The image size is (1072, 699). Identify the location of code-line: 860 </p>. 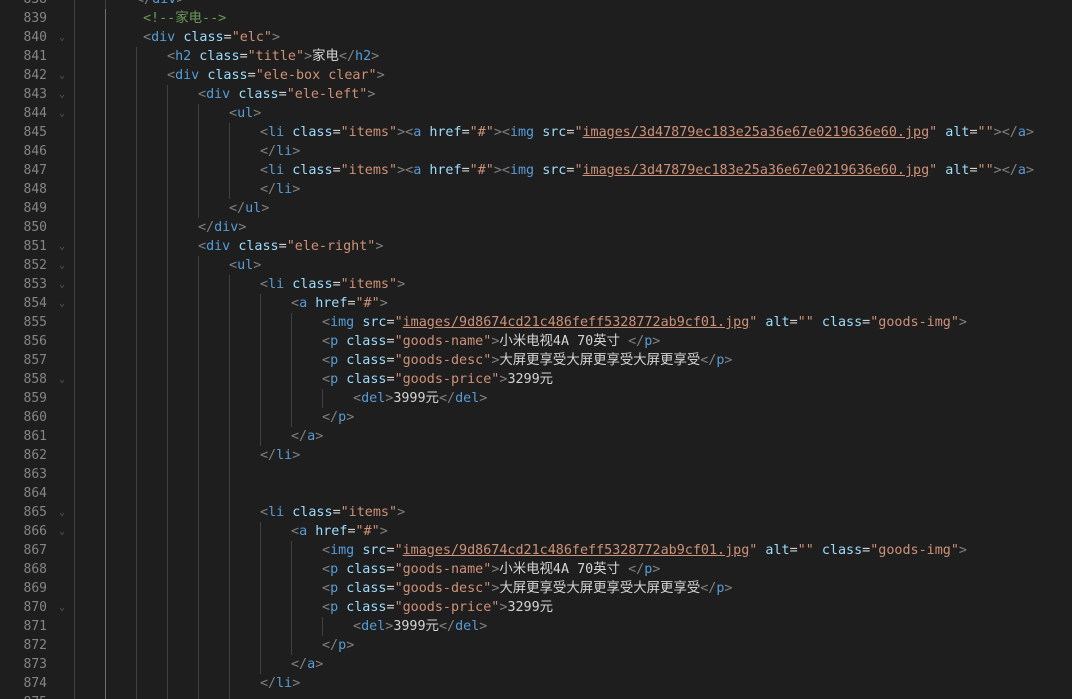
(536, 417).